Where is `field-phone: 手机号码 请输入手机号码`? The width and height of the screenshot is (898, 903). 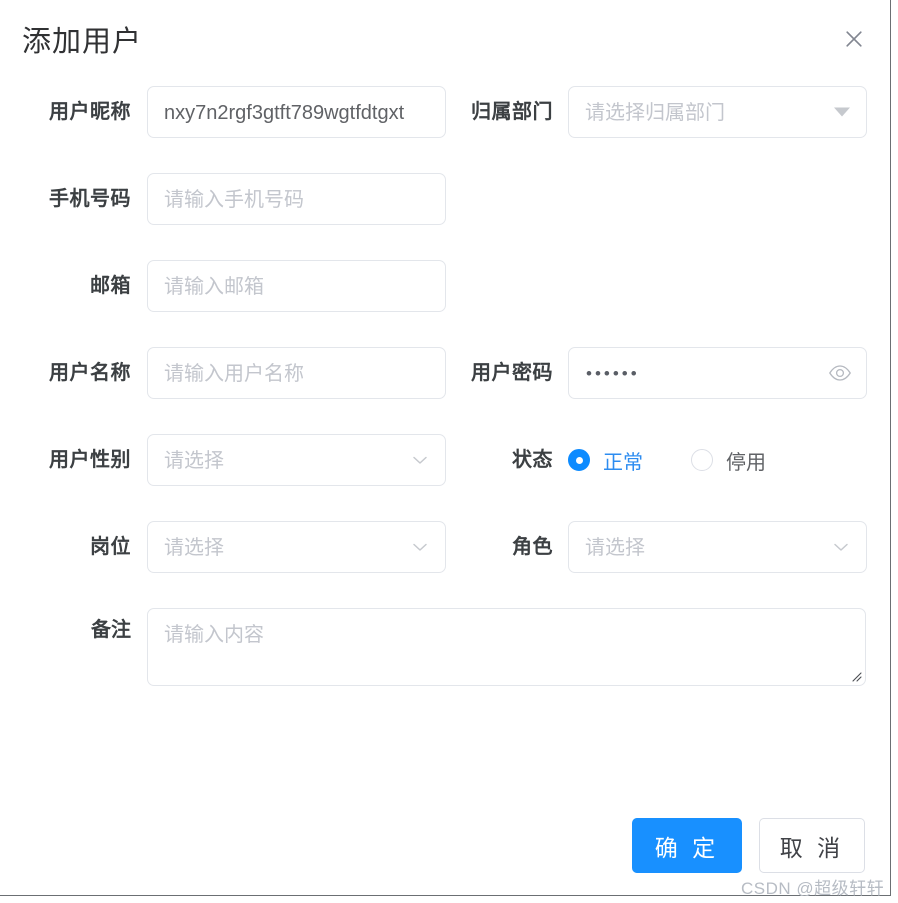
field-phone: 手机号码 请输入手机号码 is located at coordinates (225, 199).